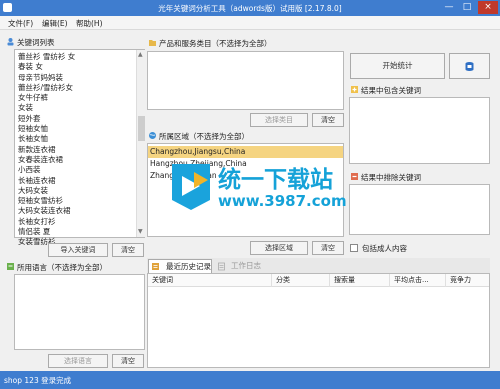  Describe the element at coordinates (354, 248) in the screenshot. I see `adult-content-checkbox` at that location.